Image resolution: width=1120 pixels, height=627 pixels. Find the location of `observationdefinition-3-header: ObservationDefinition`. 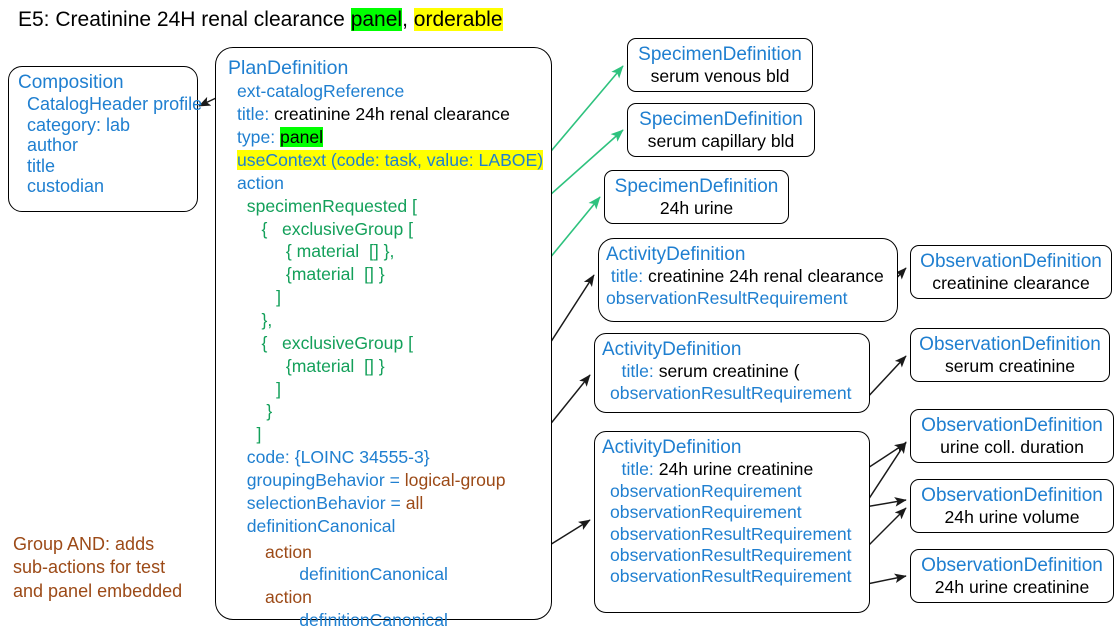

observationdefinition-3-header: ObservationDefinition is located at coordinates (1012, 425).